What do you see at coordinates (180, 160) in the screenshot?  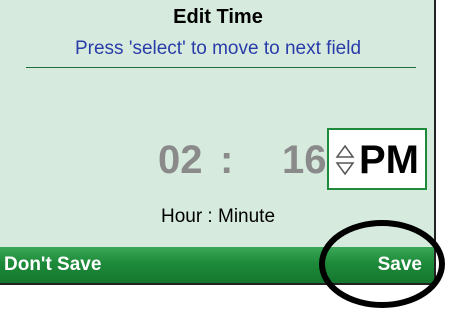 I see `hour-field: 02` at bounding box center [180, 160].